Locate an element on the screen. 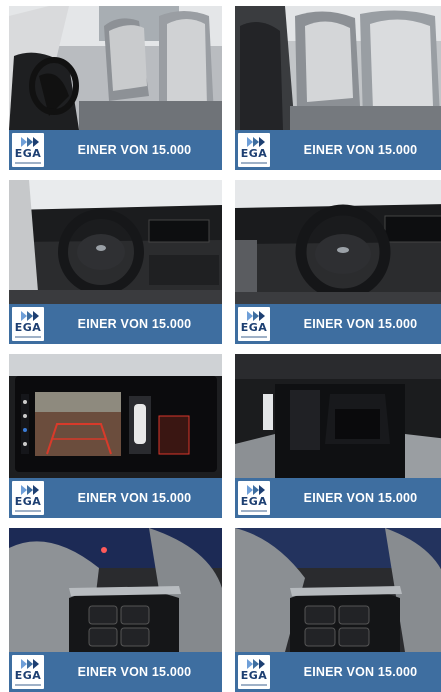 This screenshot has height=692, width=441. photo-infotainment-camera is located at coordinates (115, 416).